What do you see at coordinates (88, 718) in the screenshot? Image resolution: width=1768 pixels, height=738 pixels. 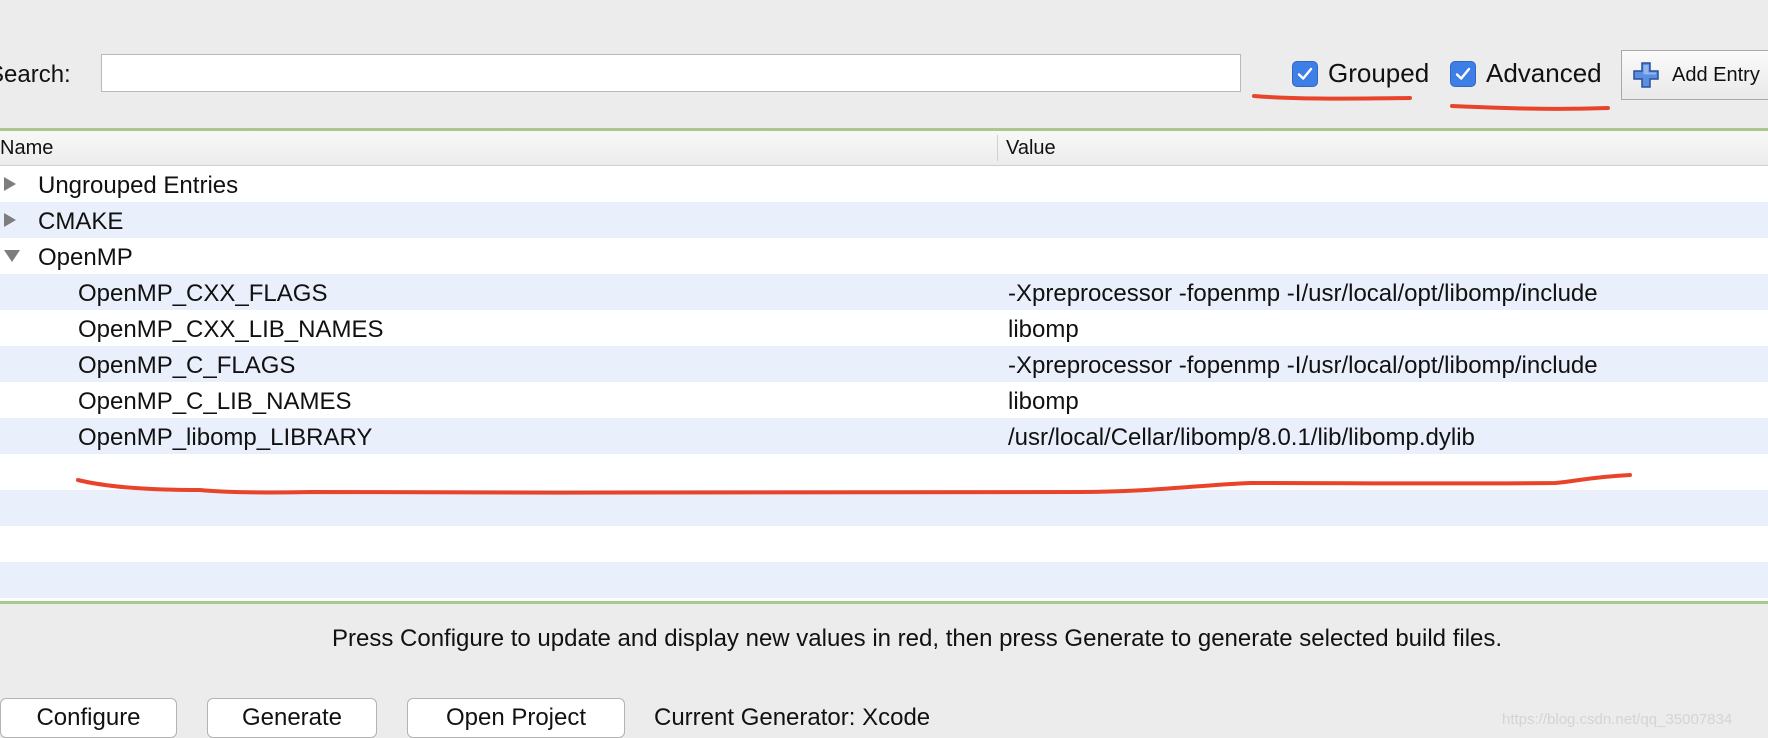 I see `configure-button: Configure` at bounding box center [88, 718].